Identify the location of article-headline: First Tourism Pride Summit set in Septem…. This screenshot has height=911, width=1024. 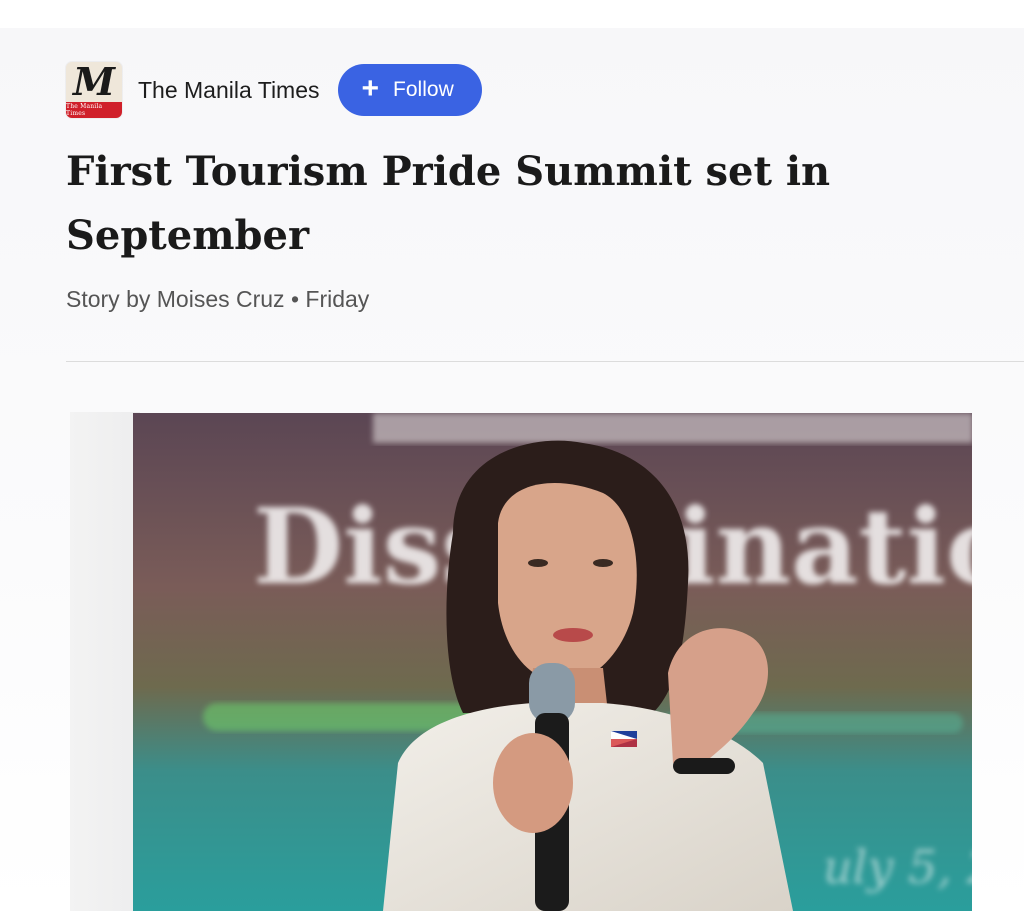
(448, 203).